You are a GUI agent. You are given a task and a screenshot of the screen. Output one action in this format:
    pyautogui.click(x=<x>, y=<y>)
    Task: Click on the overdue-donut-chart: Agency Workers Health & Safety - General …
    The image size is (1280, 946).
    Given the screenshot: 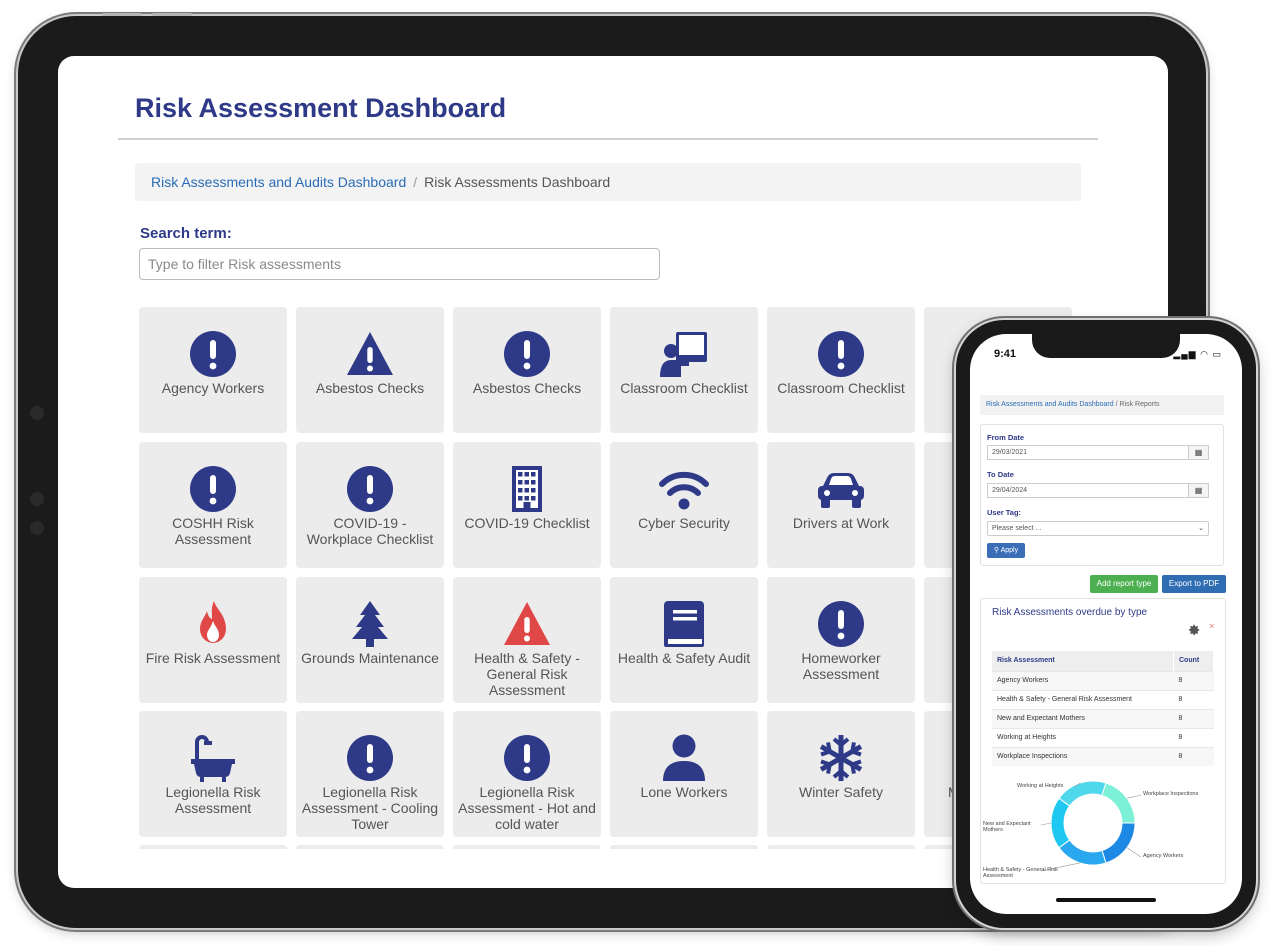 What is the action you would take?
    pyautogui.click(x=1090, y=829)
    